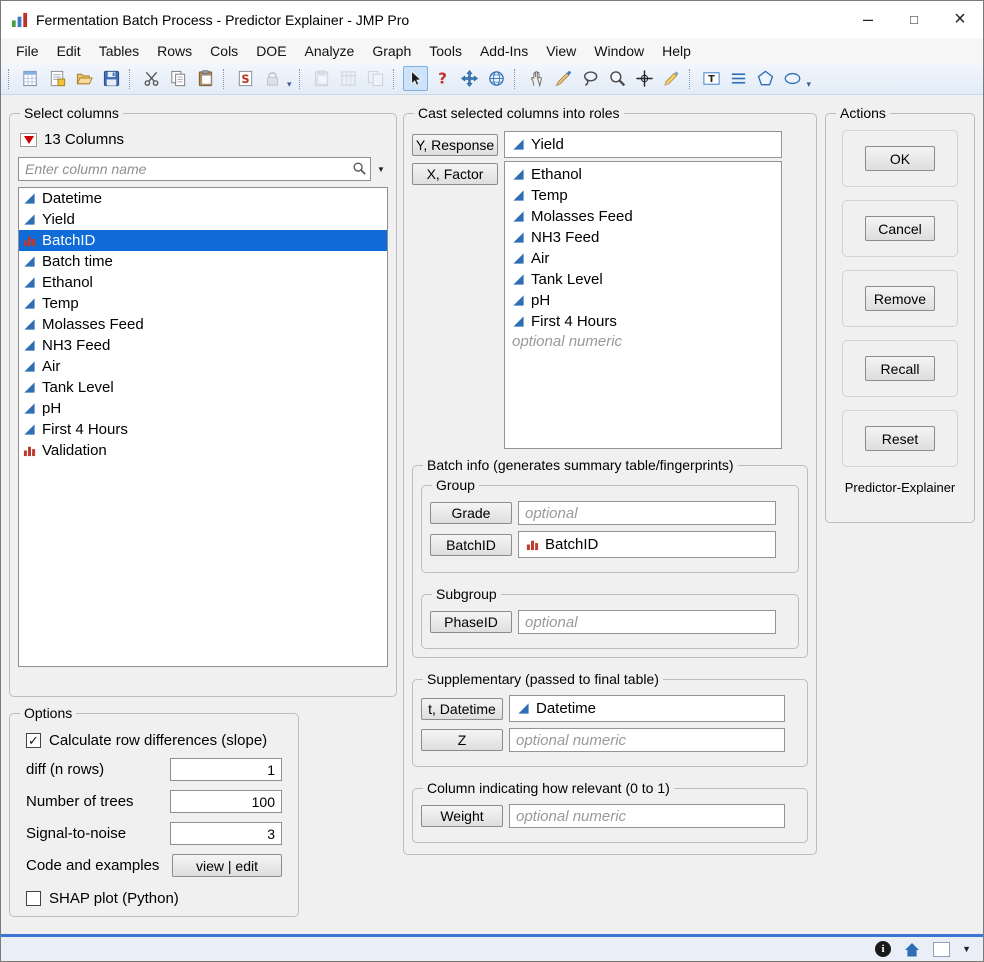 The image size is (984, 962). Describe the element at coordinates (590, 78) in the screenshot. I see `lasso-tool-icon` at that location.